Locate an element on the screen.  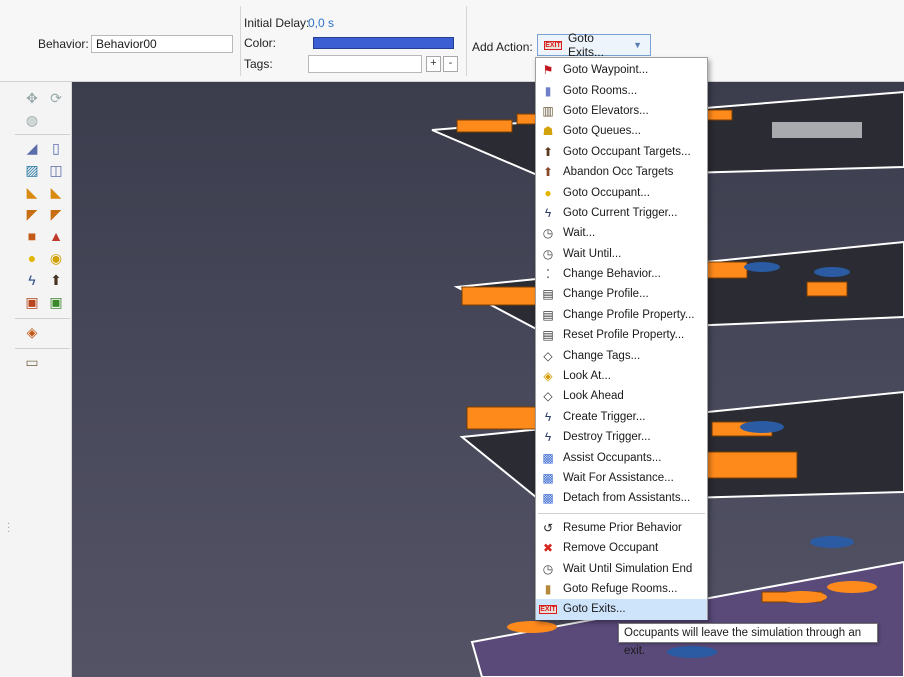
escalator-up-icon: ◤ is located at coordinates (32, 214).